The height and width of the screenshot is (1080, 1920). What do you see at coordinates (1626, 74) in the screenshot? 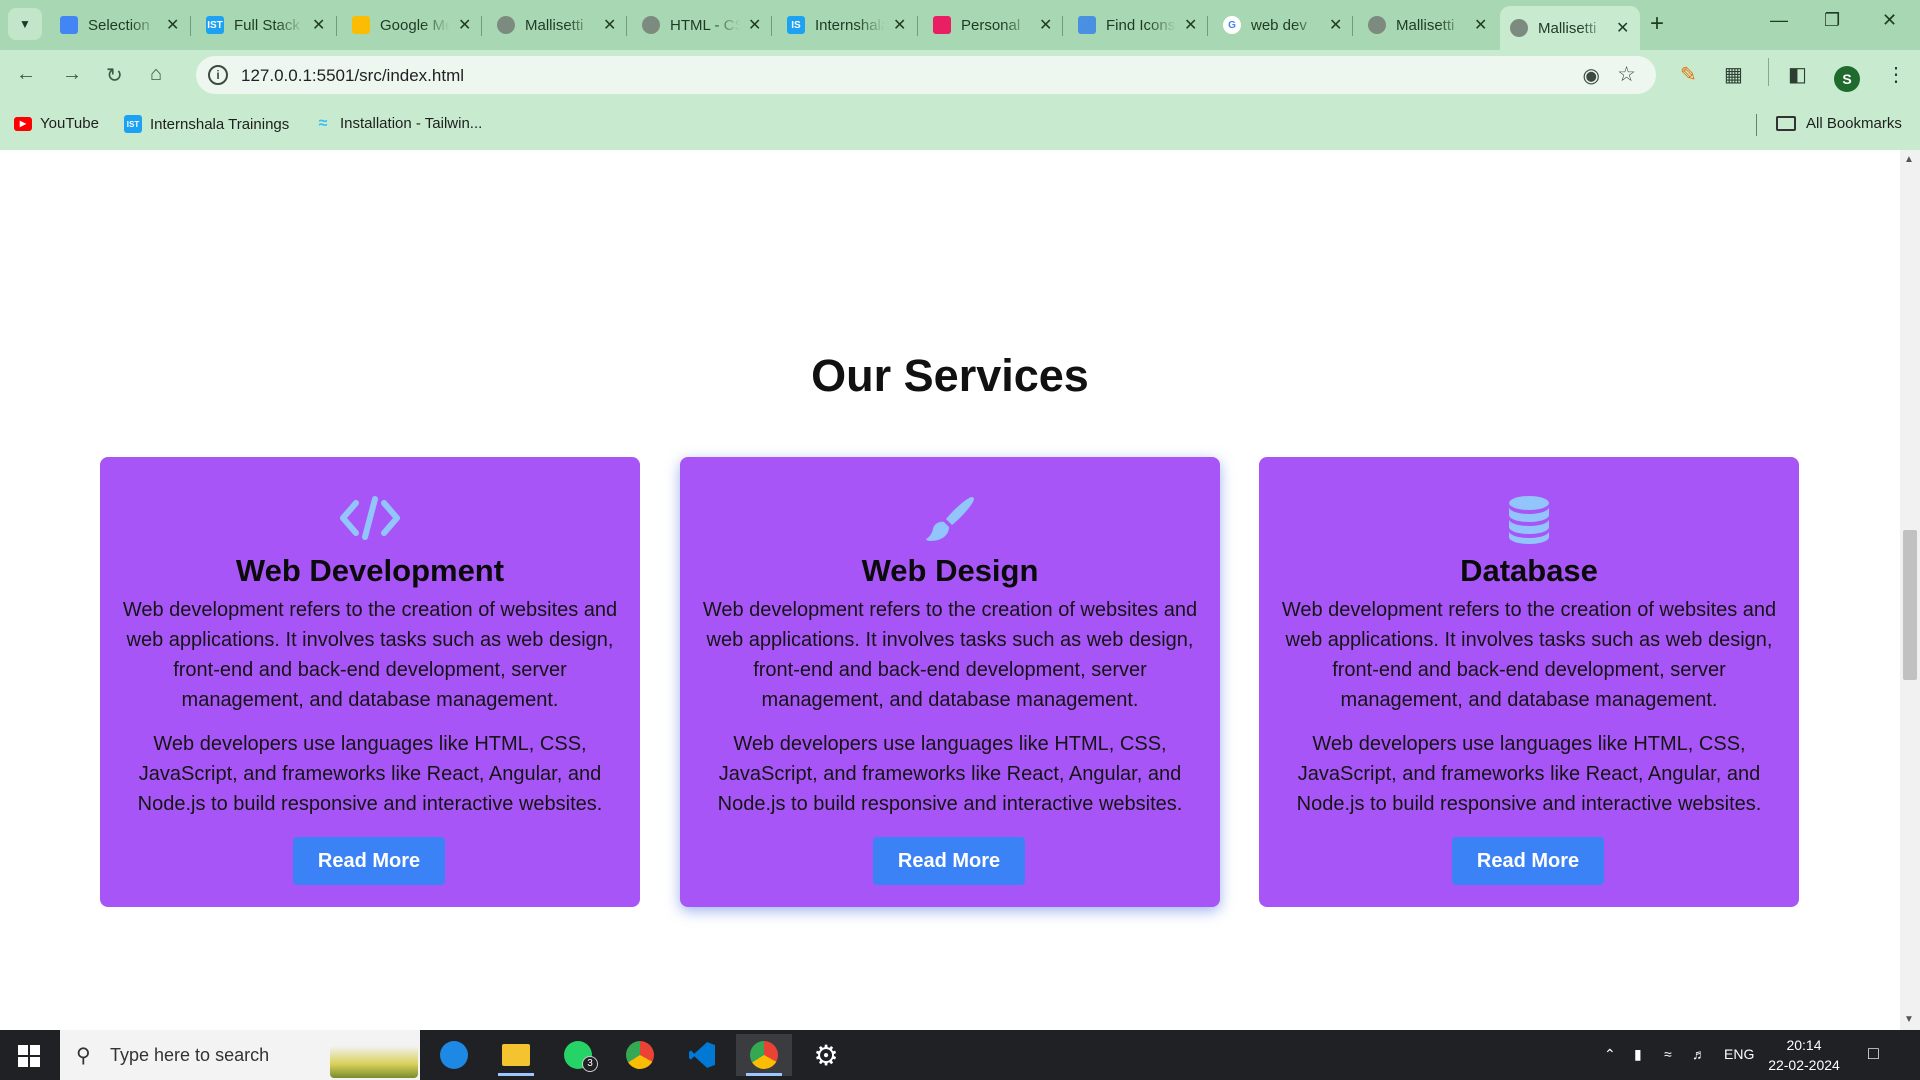
I see `bookmark-star-icon: ☆` at bounding box center [1626, 74].